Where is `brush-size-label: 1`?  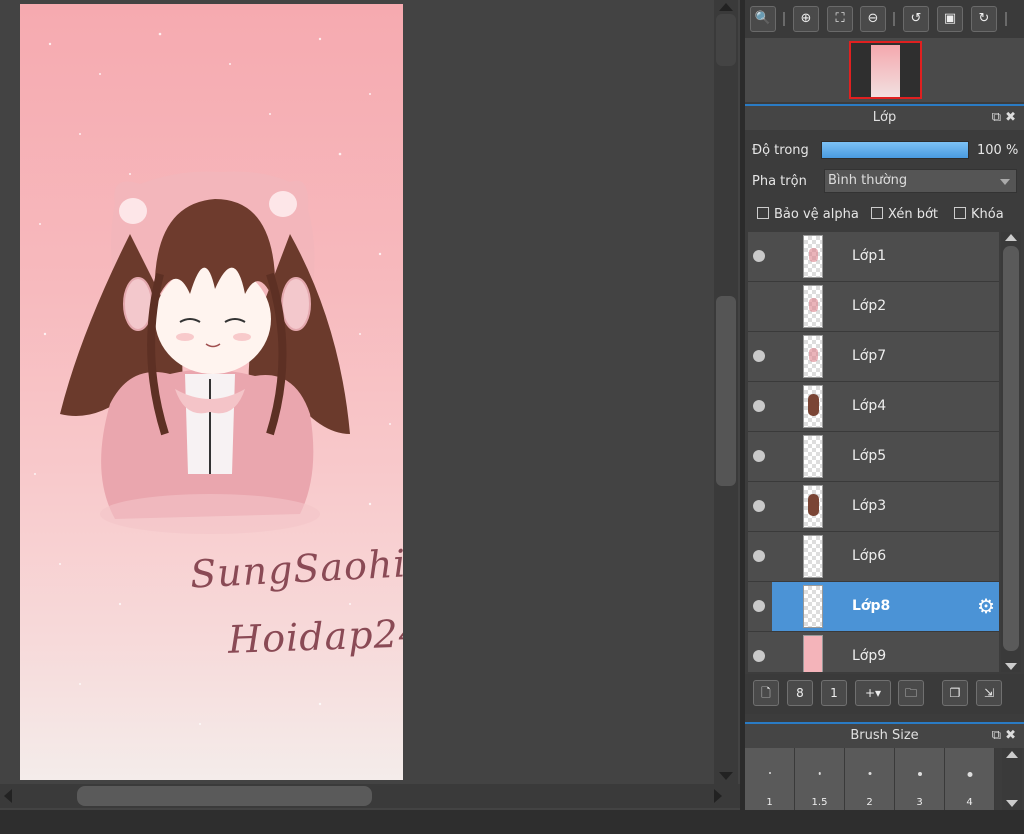 brush-size-label: 1 is located at coordinates (769, 802).